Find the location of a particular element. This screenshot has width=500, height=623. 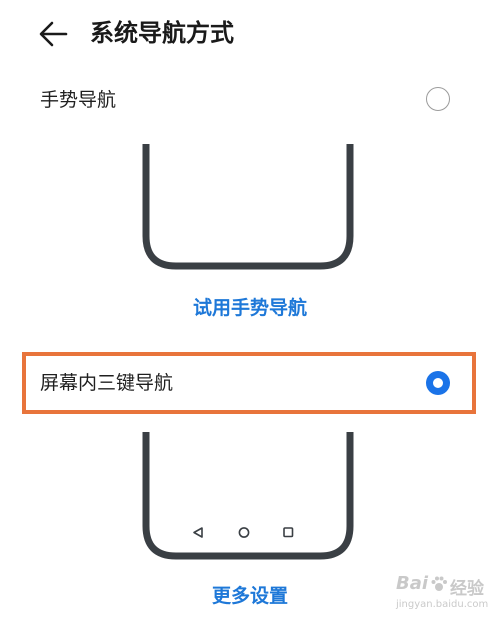

baidu-jingyan-watermark: Bai 经验 jingyan.baidu.com is located at coordinates (444, 595).